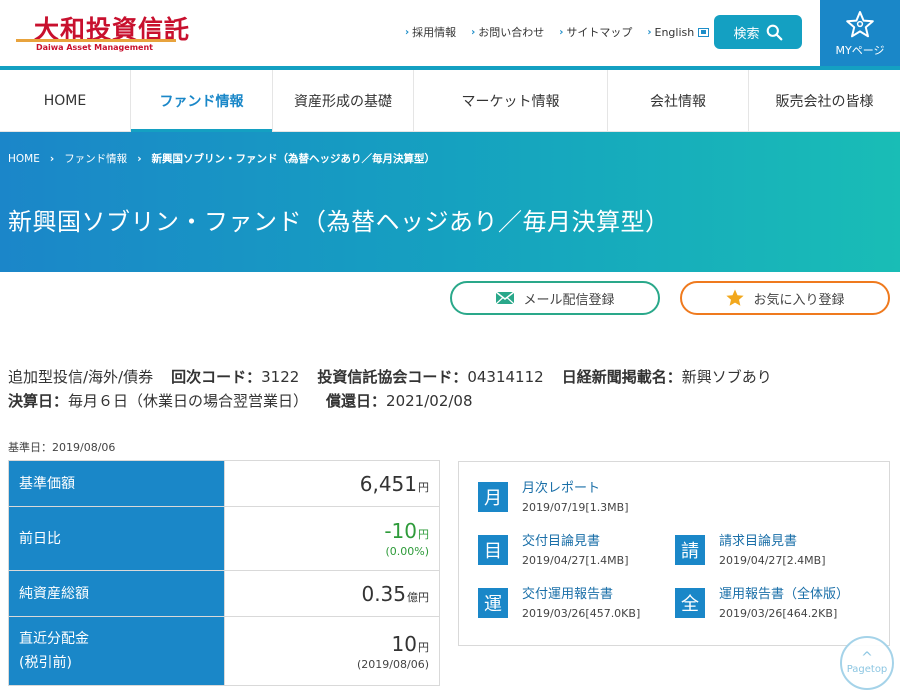 The width and height of the screenshot is (900, 694). I want to click on redemption-value: 2021/02/08, so click(429, 401).